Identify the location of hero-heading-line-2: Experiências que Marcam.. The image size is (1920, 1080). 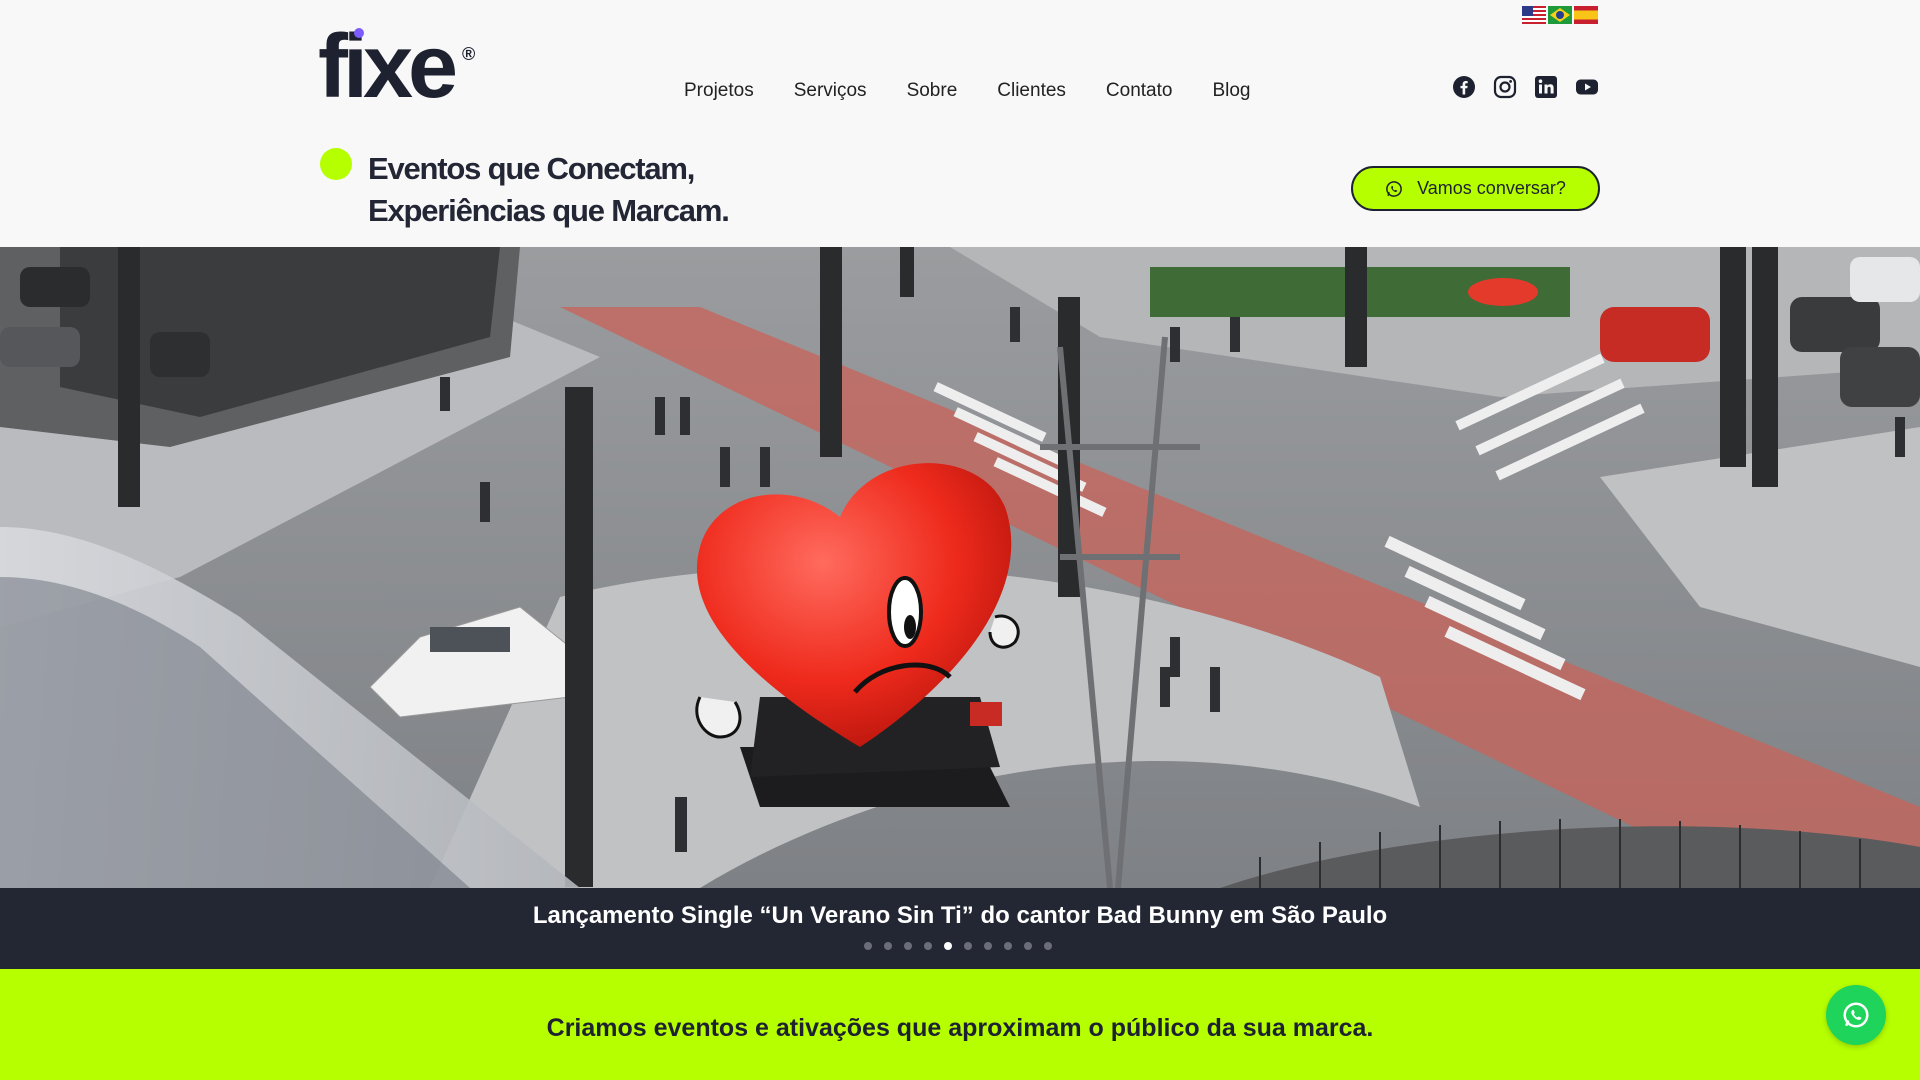
(549, 210).